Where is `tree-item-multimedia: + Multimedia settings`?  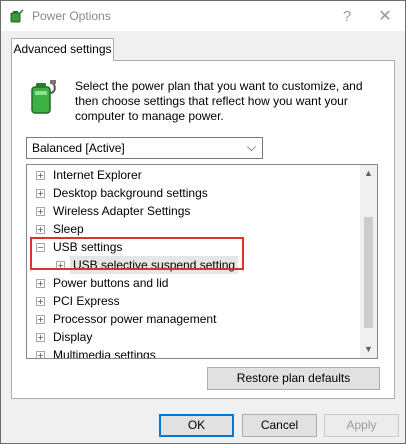 tree-item-multimedia: + Multimedia settings is located at coordinates (193, 352).